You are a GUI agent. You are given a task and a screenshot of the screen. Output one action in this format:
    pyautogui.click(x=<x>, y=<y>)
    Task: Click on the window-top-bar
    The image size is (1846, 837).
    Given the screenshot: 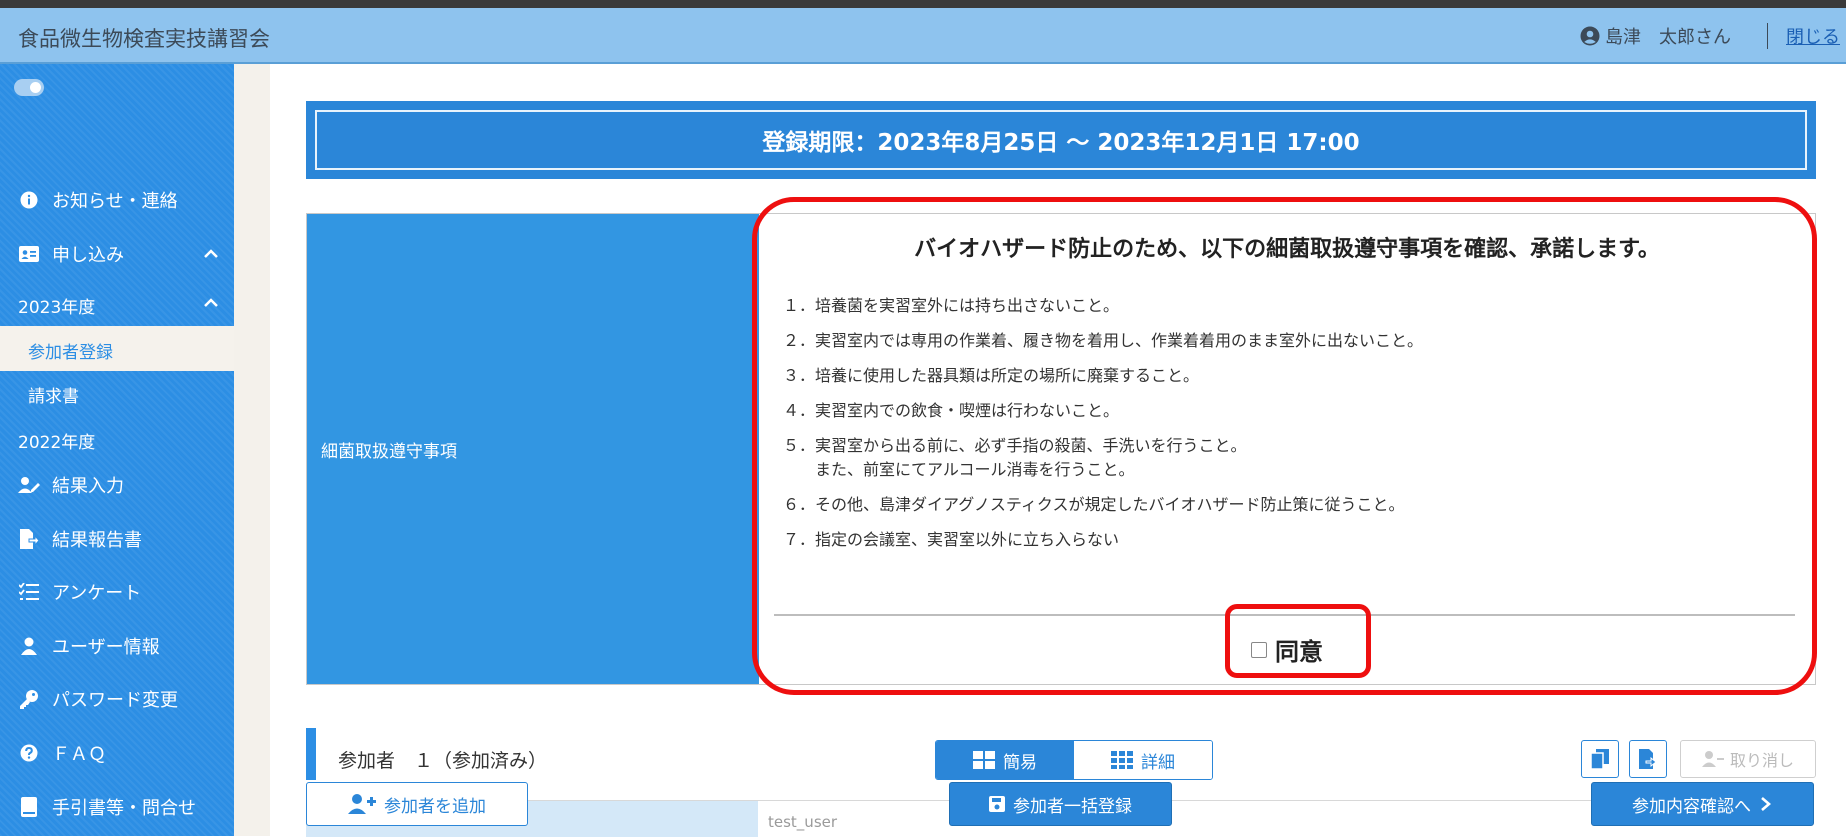 What is the action you would take?
    pyautogui.click(x=923, y=4)
    